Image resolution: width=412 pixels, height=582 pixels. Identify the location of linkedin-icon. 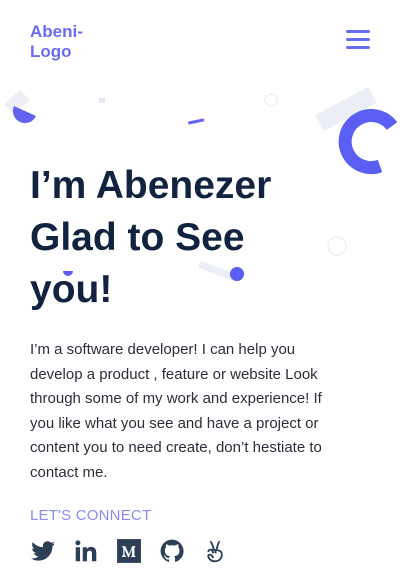
(87, 552).